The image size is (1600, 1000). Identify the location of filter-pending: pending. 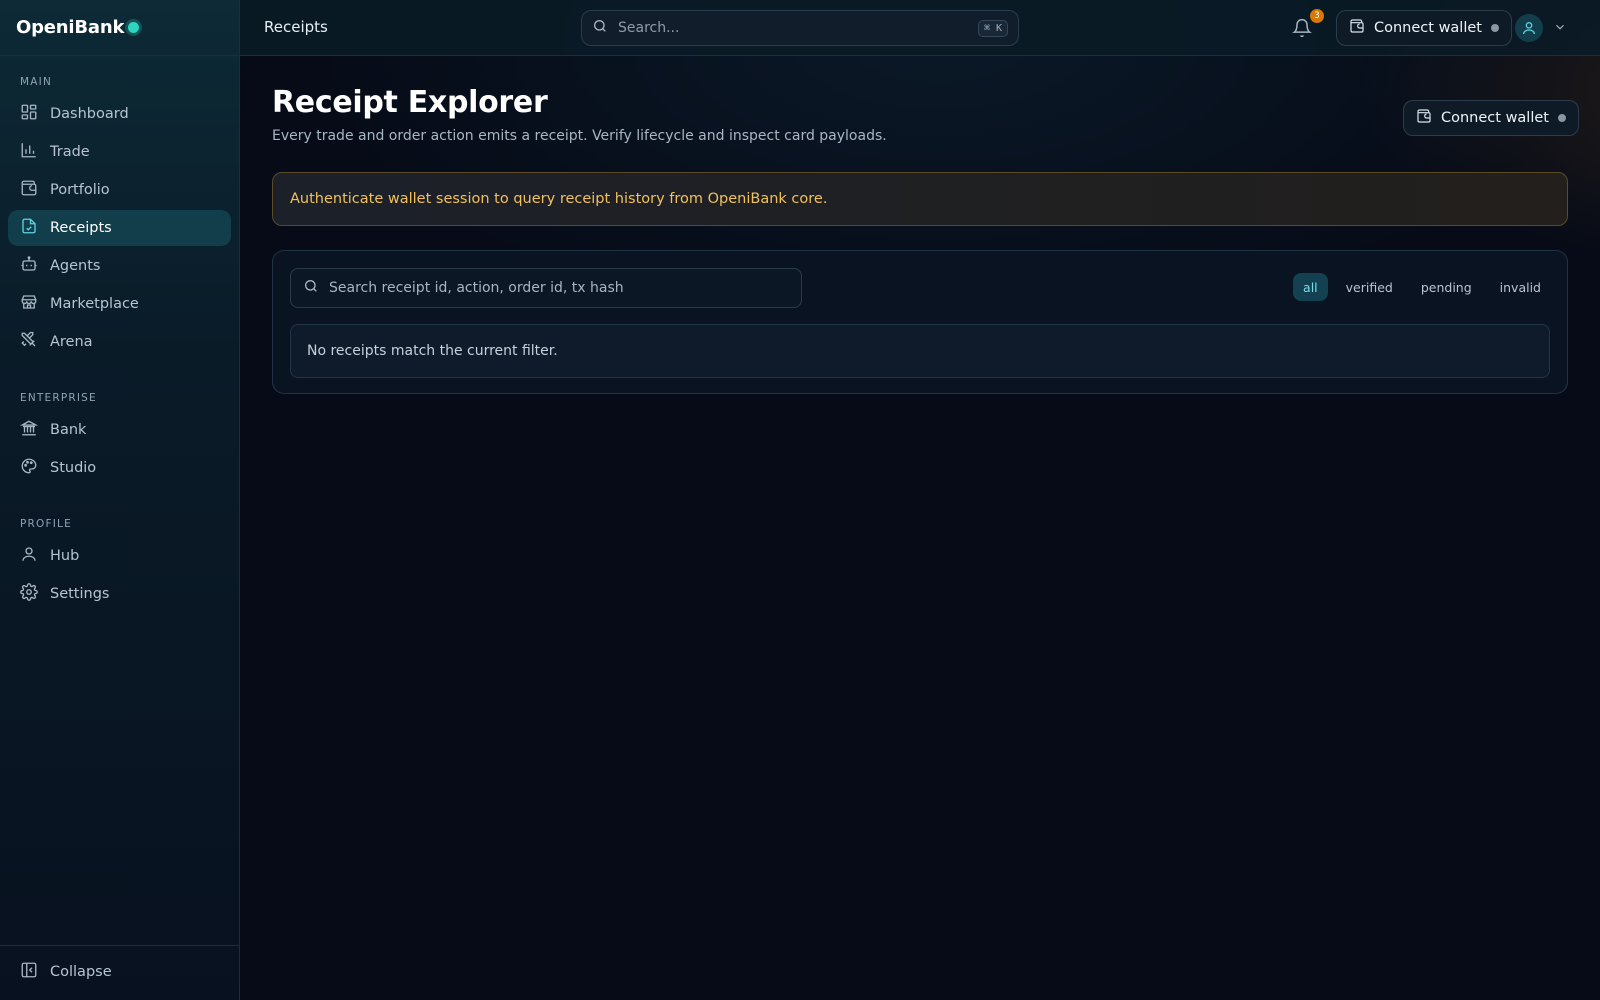
(1446, 287).